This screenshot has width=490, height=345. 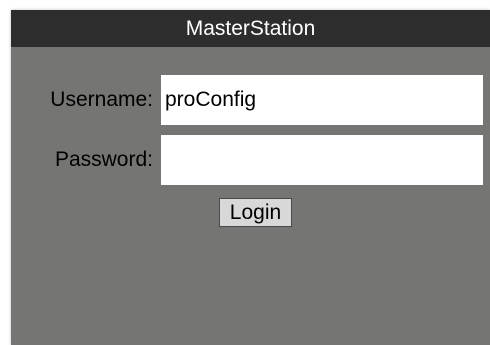 I want to click on login-button: Login, so click(x=255, y=212).